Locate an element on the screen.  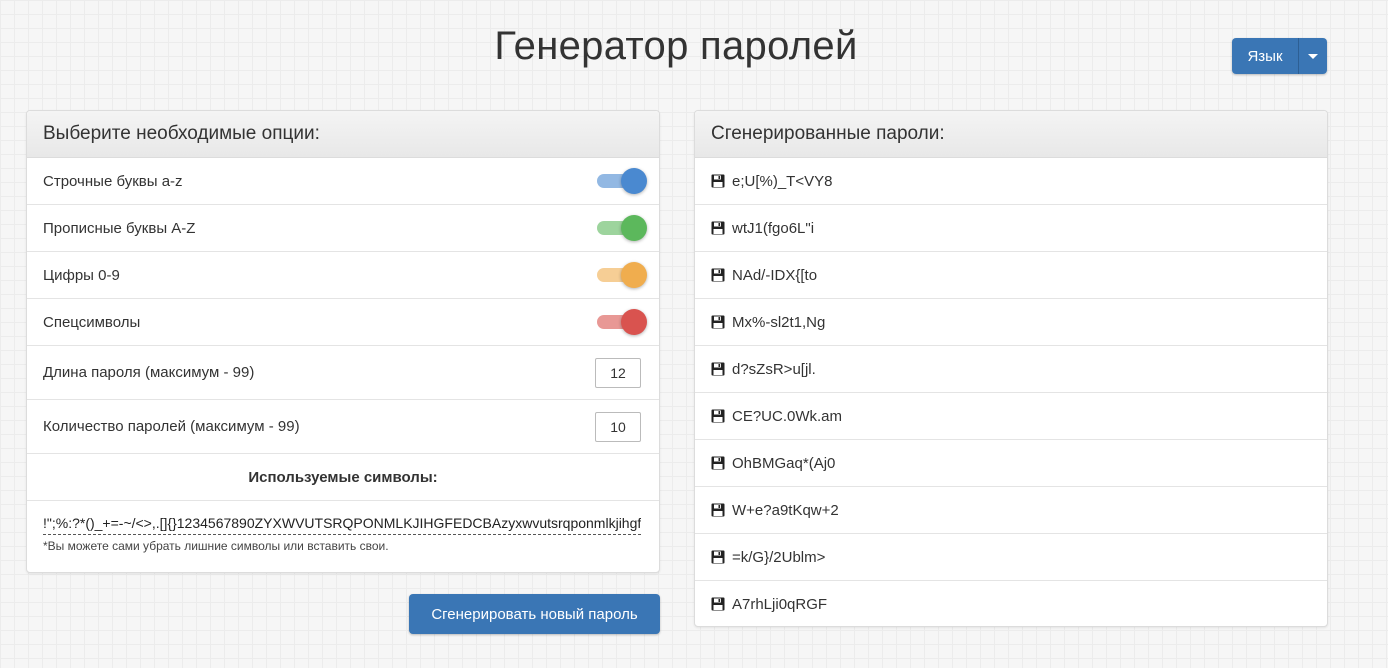
option-uppercase-label: Прописные буквы A-Z is located at coordinates (119, 228).